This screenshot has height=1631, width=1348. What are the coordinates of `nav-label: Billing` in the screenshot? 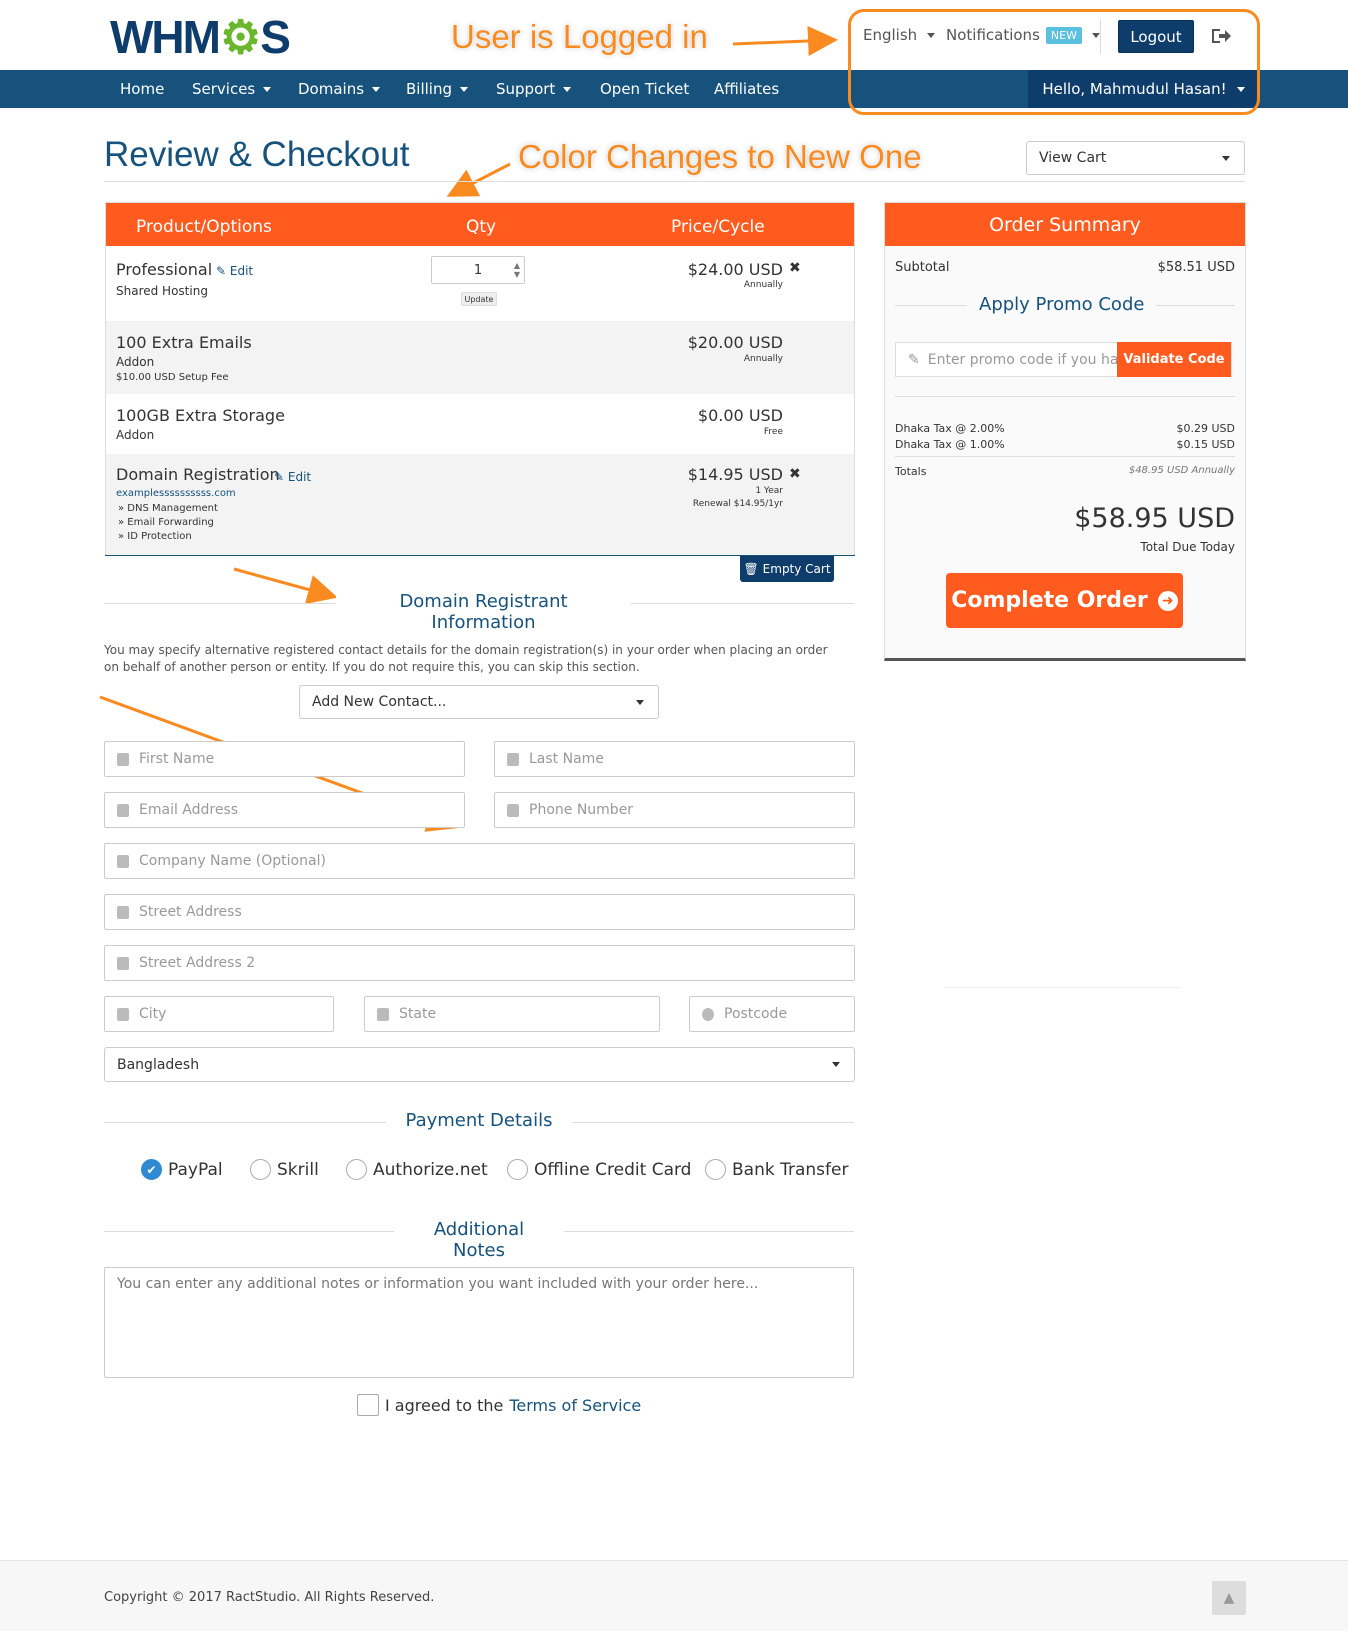 It's located at (429, 89).